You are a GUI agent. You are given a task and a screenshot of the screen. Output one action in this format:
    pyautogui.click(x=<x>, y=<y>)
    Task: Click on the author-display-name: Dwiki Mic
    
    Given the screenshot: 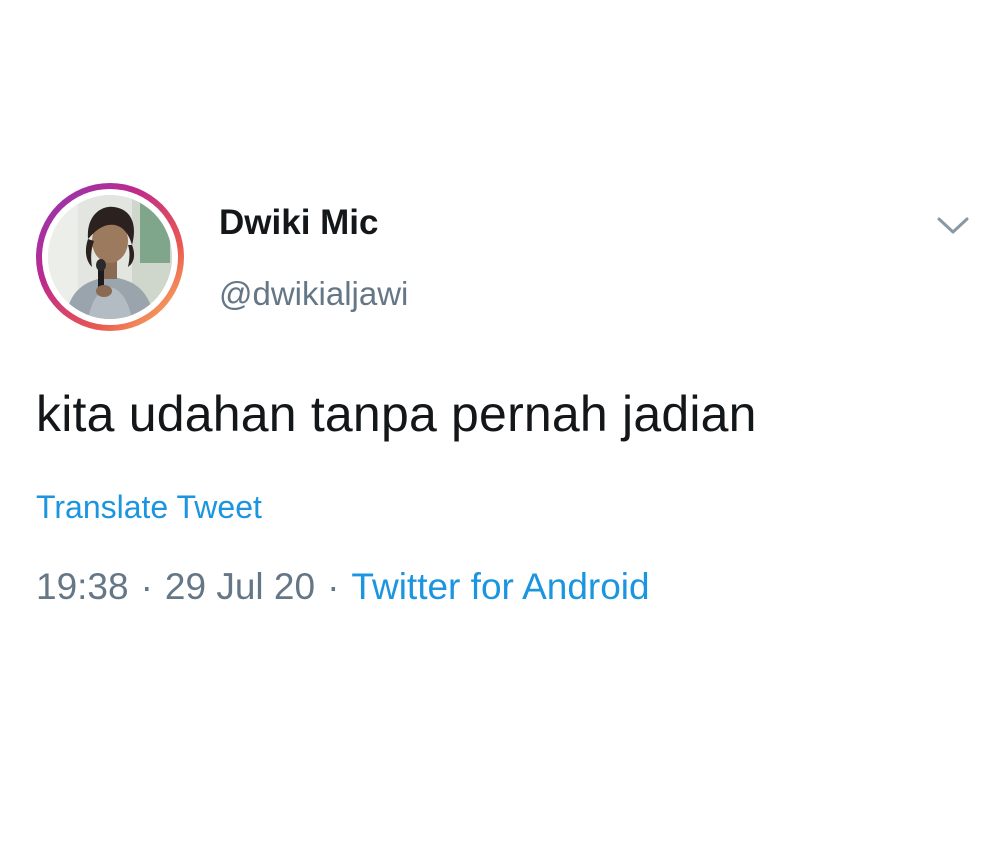 What is the action you would take?
    pyautogui.click(x=298, y=223)
    